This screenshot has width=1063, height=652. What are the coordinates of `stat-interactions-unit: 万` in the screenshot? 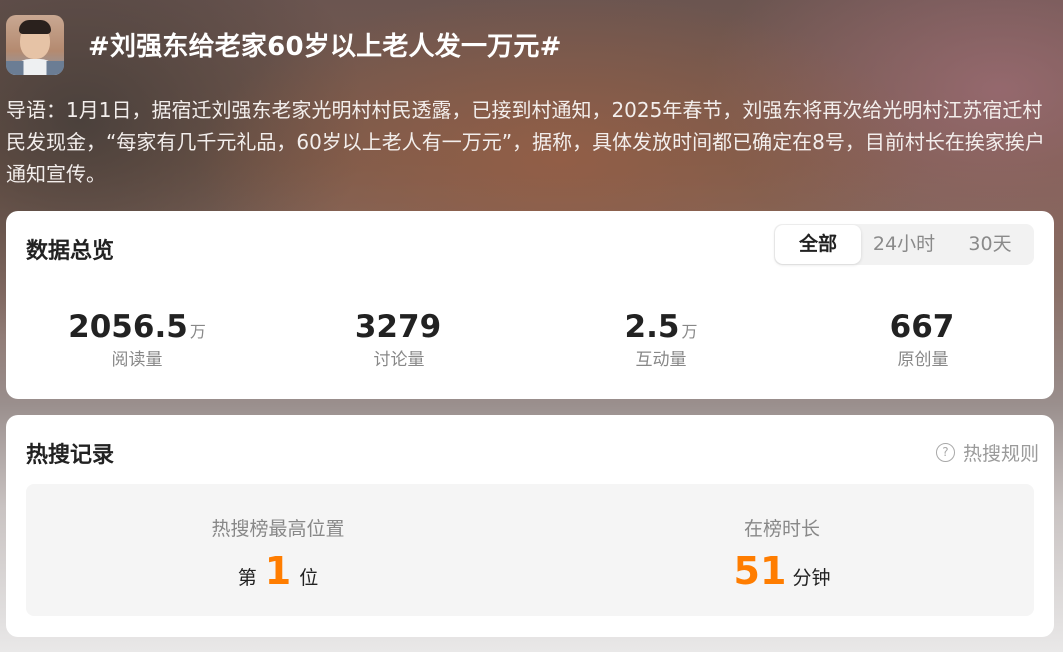 It's located at (689, 331).